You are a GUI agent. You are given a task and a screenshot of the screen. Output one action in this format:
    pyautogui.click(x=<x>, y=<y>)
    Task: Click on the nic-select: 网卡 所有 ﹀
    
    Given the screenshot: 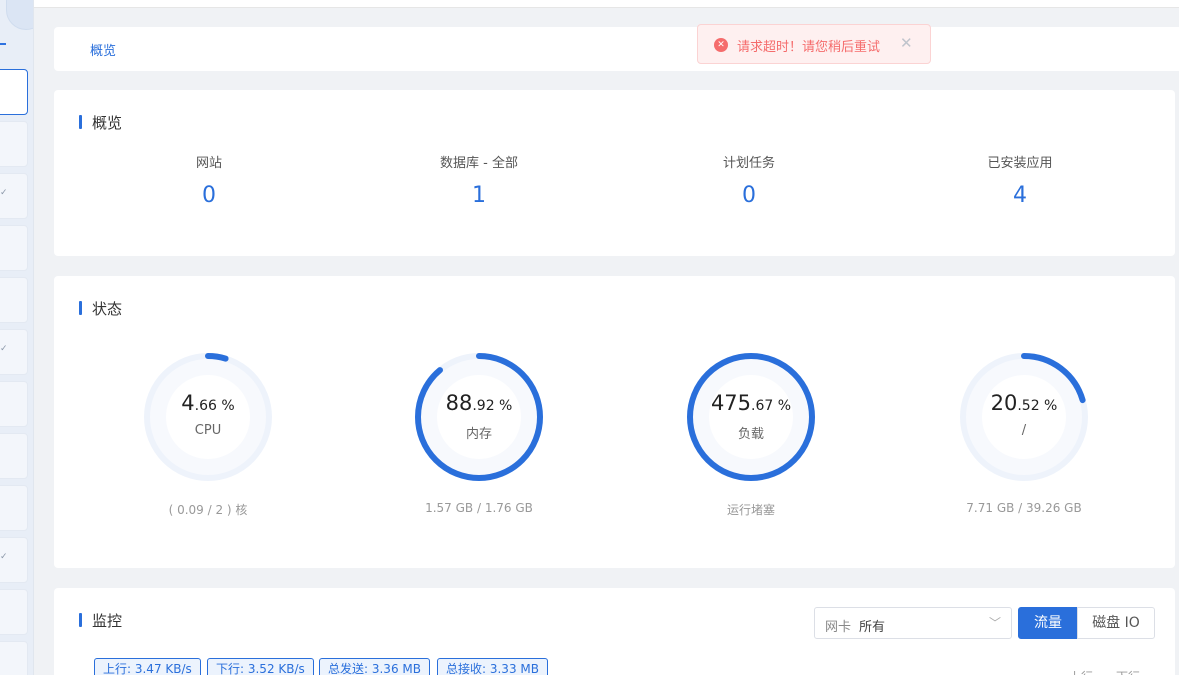 What is the action you would take?
    pyautogui.click(x=913, y=623)
    